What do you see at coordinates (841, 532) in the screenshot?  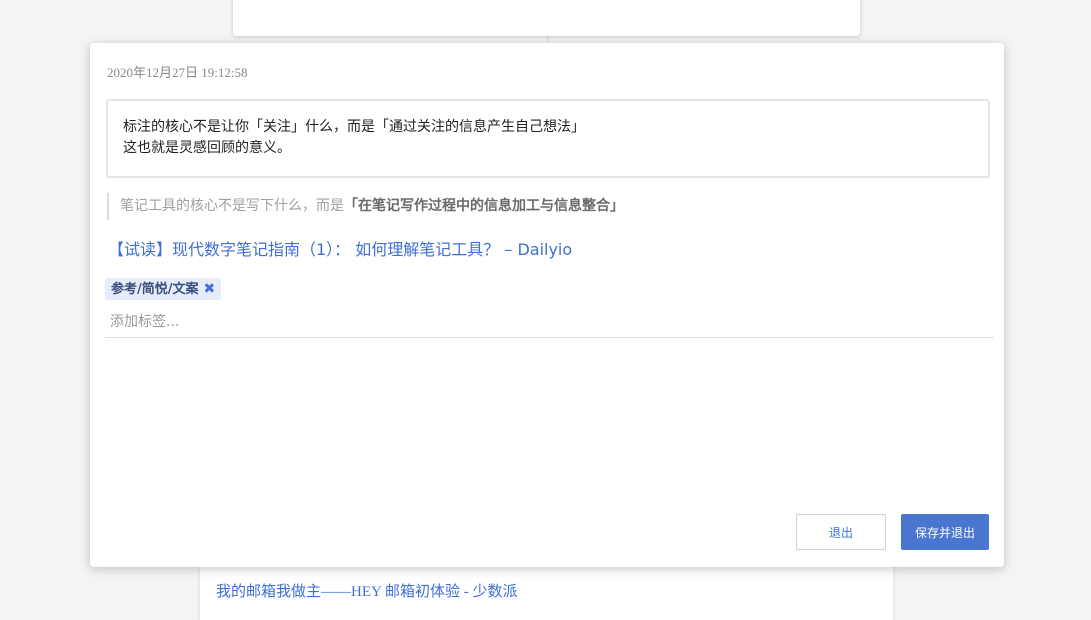 I see `exit-button: 退出` at bounding box center [841, 532].